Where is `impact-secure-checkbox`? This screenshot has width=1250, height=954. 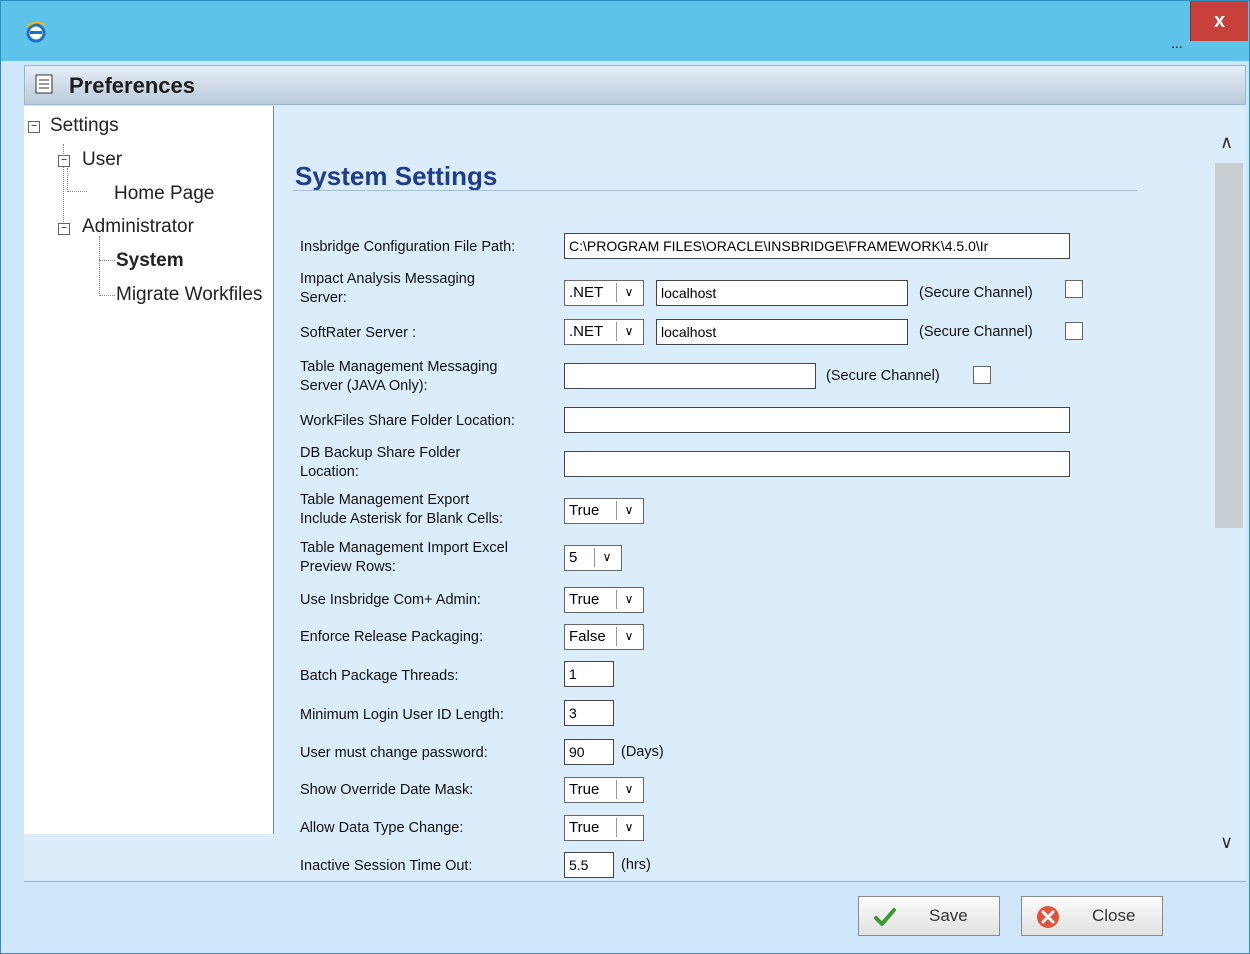 impact-secure-checkbox is located at coordinates (1074, 289).